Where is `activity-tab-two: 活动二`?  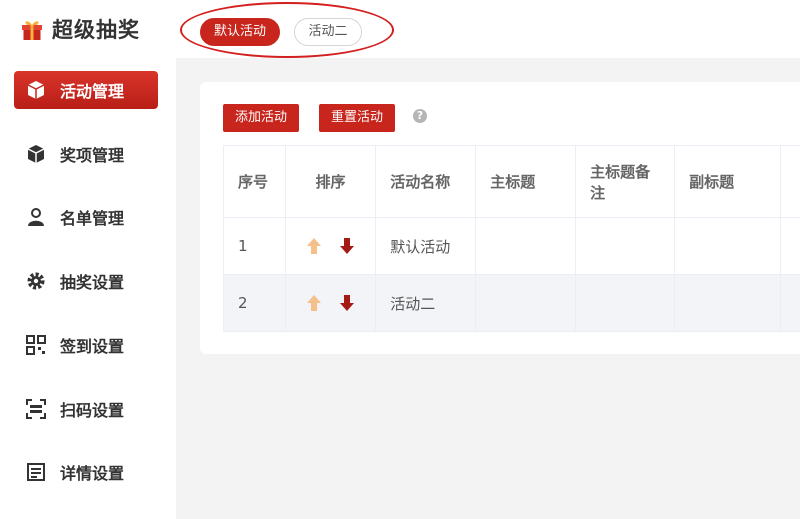
activity-tab-two: 活动二 is located at coordinates (328, 32).